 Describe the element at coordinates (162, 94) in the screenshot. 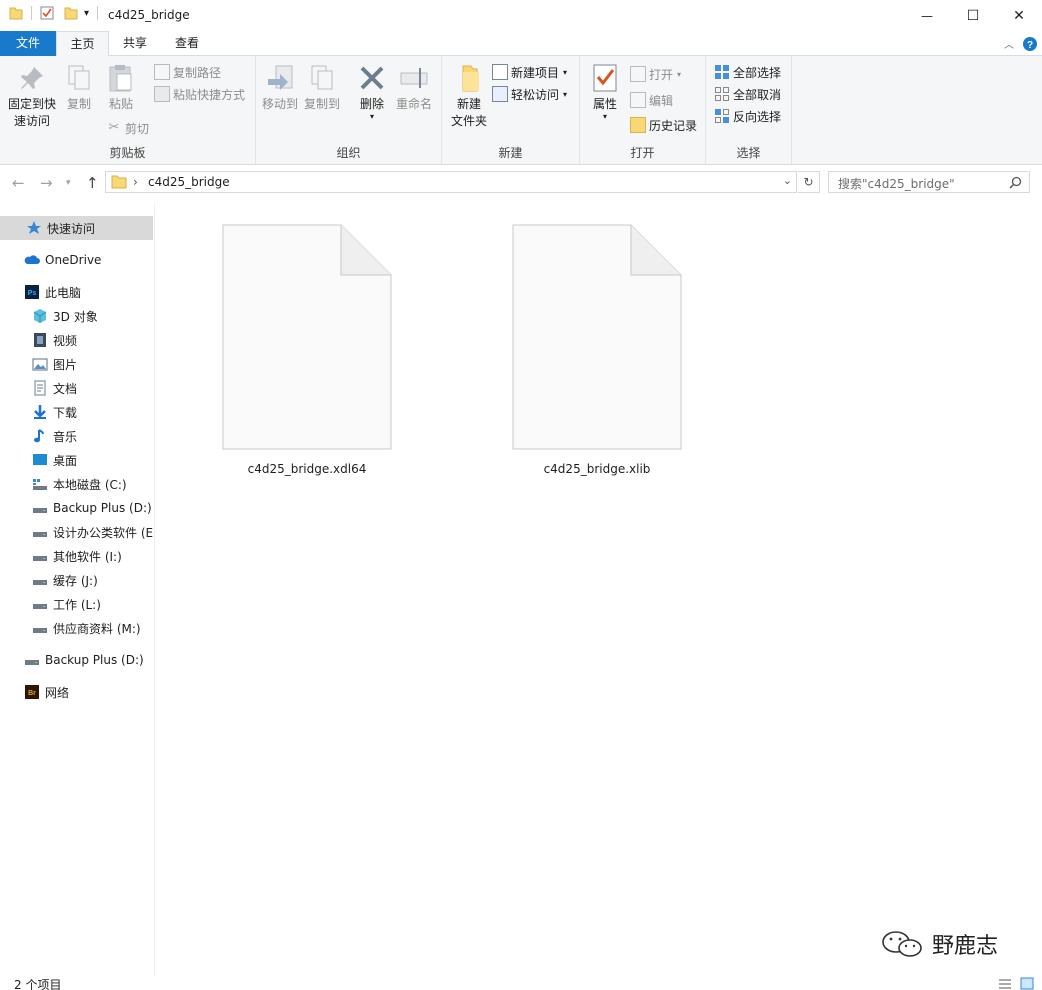

I see `paste-shortcut-icon` at that location.